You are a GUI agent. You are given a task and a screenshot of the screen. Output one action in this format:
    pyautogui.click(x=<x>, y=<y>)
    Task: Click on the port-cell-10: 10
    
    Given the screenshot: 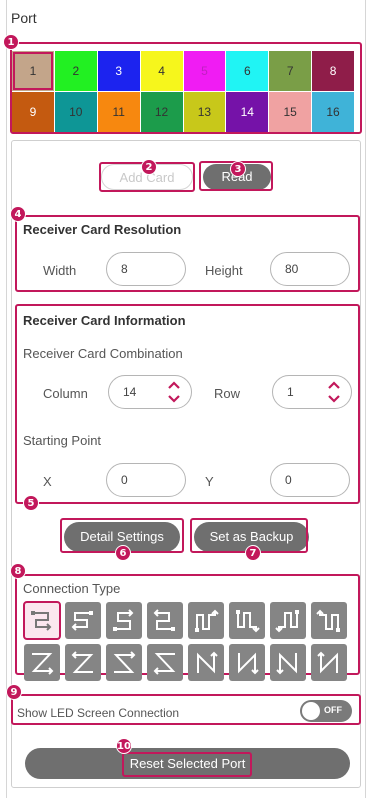 What is the action you would take?
    pyautogui.click(x=75, y=112)
    